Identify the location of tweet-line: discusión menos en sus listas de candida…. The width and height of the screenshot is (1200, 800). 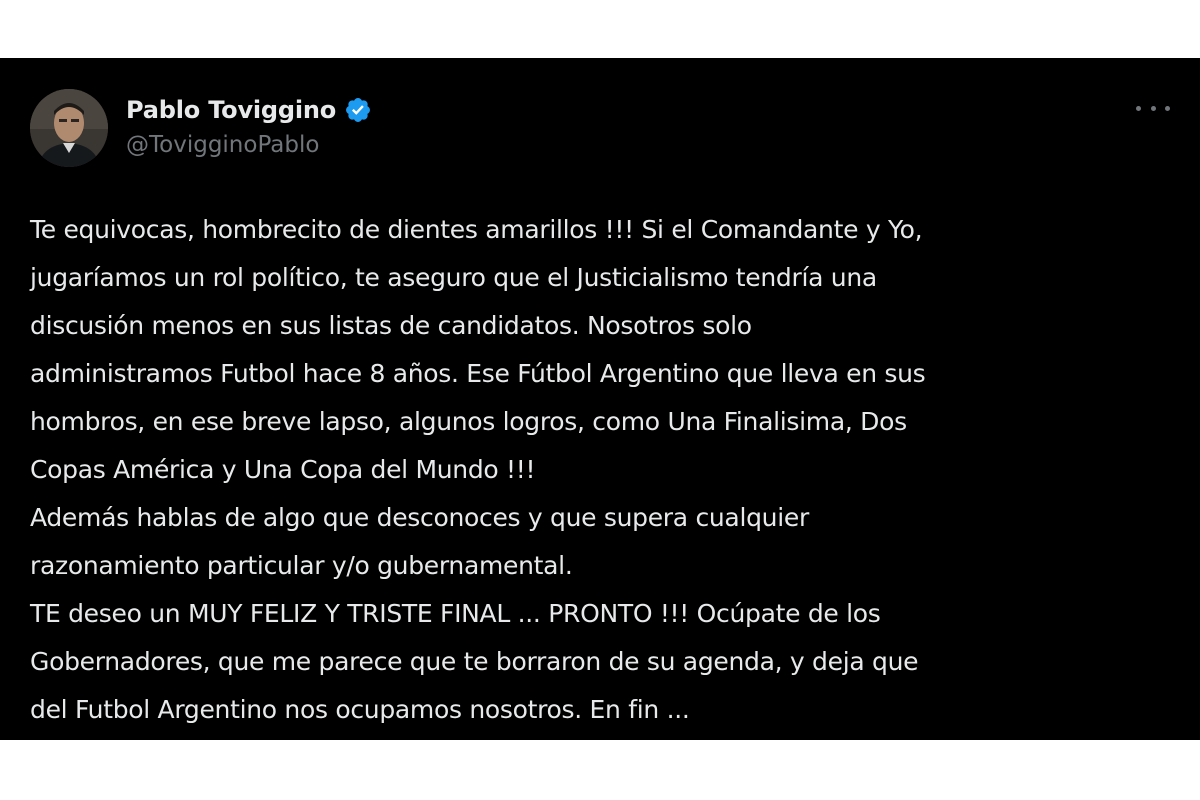
(391, 325).